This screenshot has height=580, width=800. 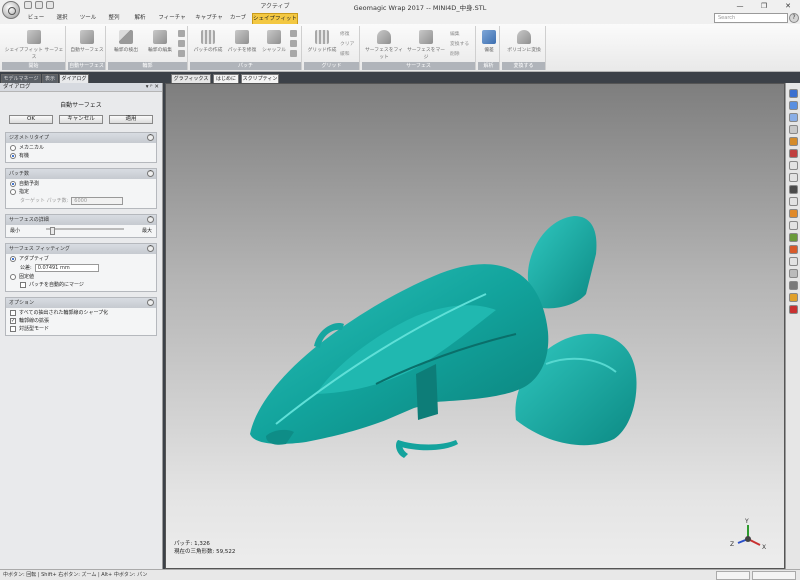 I want to click on slider-thumb, so click(x=52, y=231).